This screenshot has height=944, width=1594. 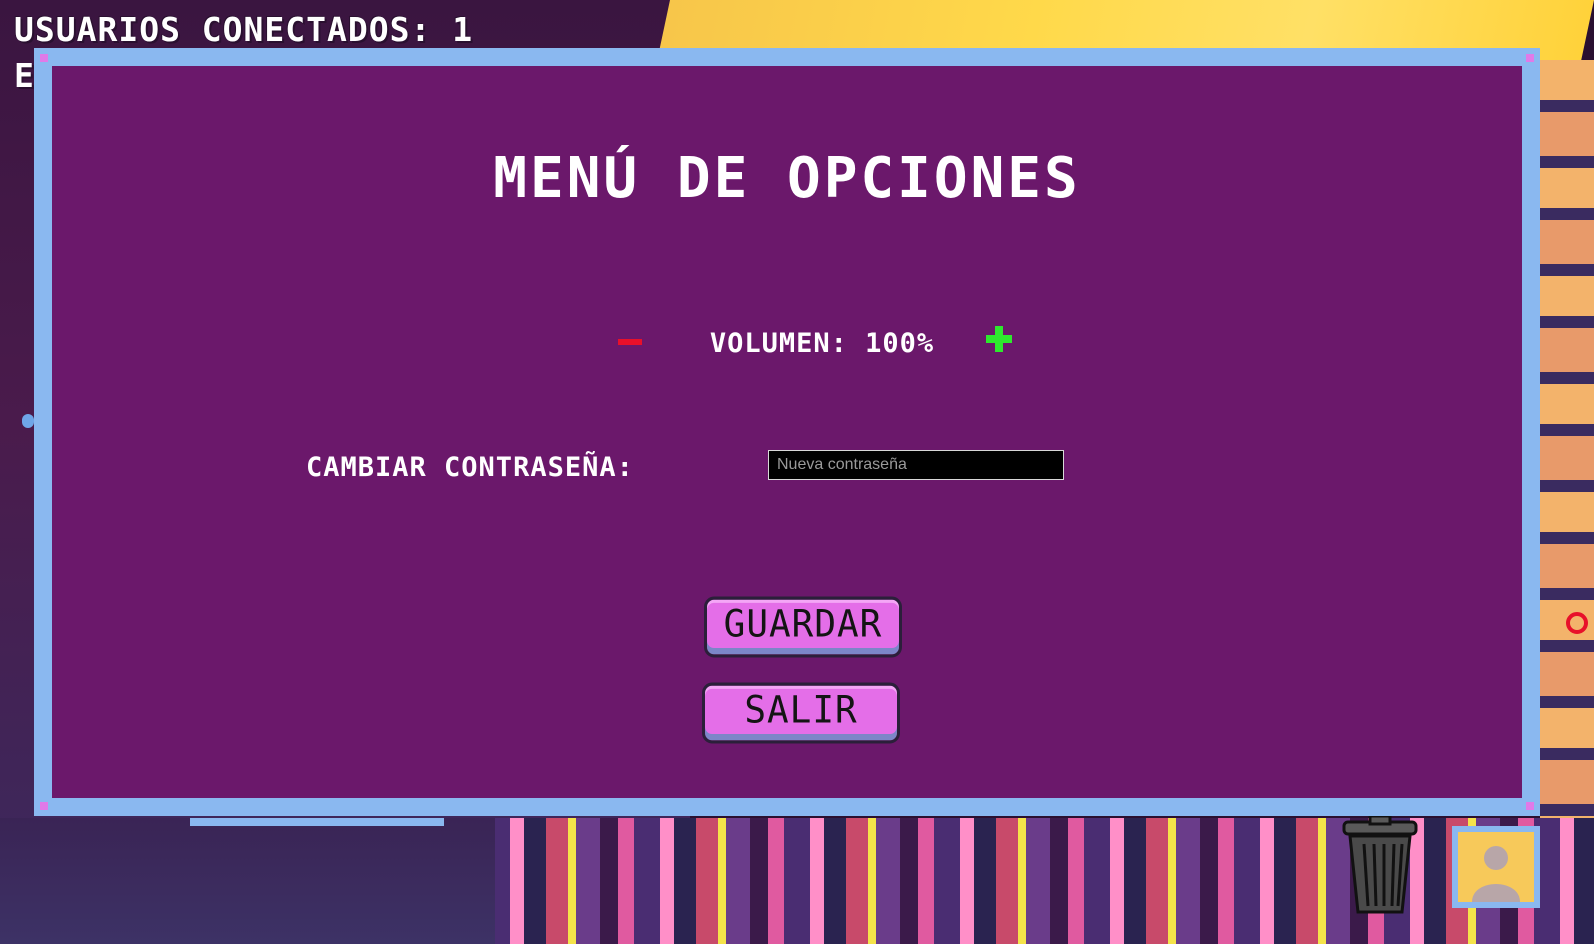 What do you see at coordinates (1567, 502) in the screenshot?
I see `background-right-buildings` at bounding box center [1567, 502].